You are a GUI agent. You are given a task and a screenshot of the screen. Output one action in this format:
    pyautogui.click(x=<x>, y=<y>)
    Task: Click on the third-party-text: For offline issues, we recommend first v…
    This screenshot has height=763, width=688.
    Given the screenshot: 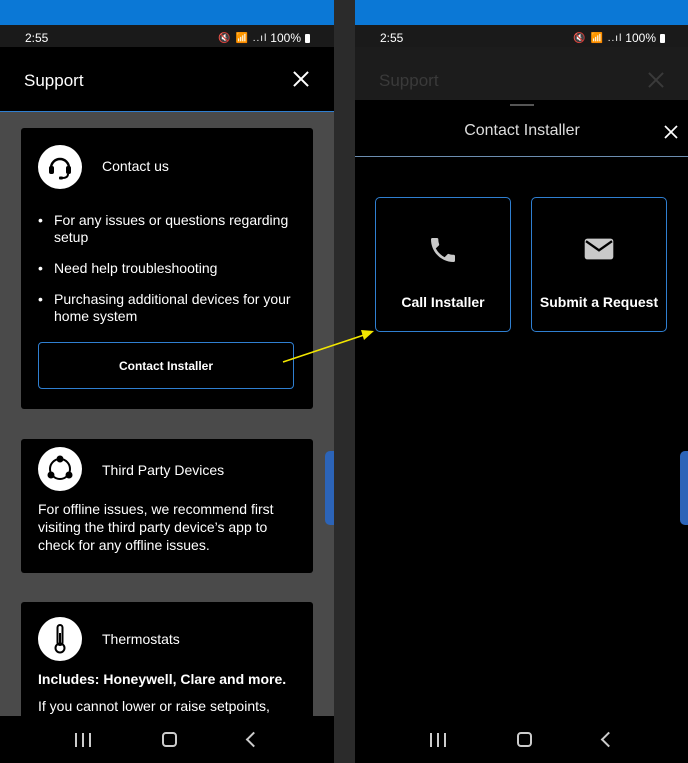 What is the action you would take?
    pyautogui.click(x=156, y=527)
    